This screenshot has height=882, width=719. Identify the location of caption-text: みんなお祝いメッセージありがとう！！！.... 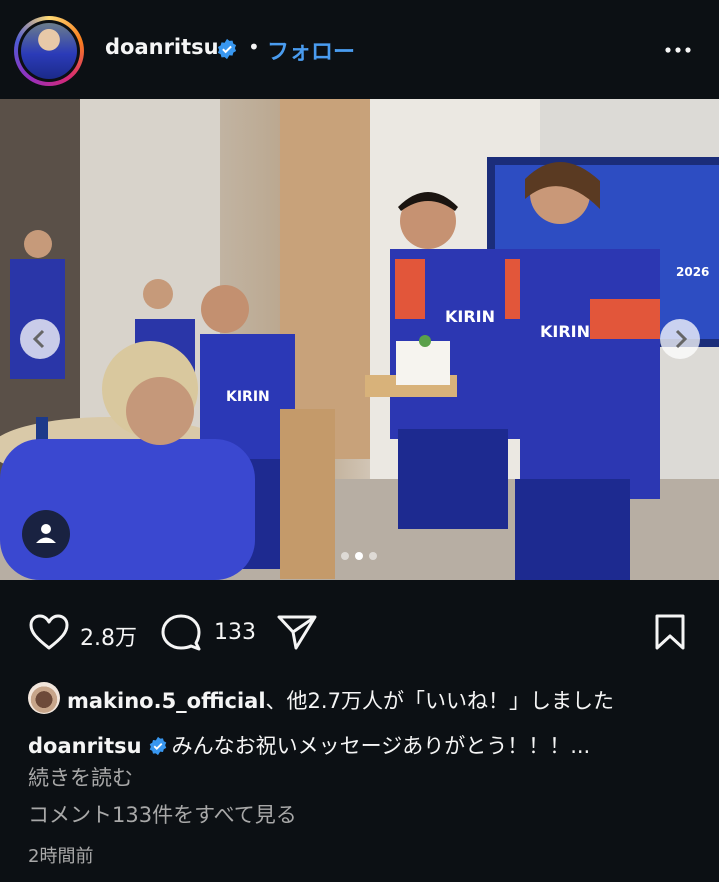
(381, 746).